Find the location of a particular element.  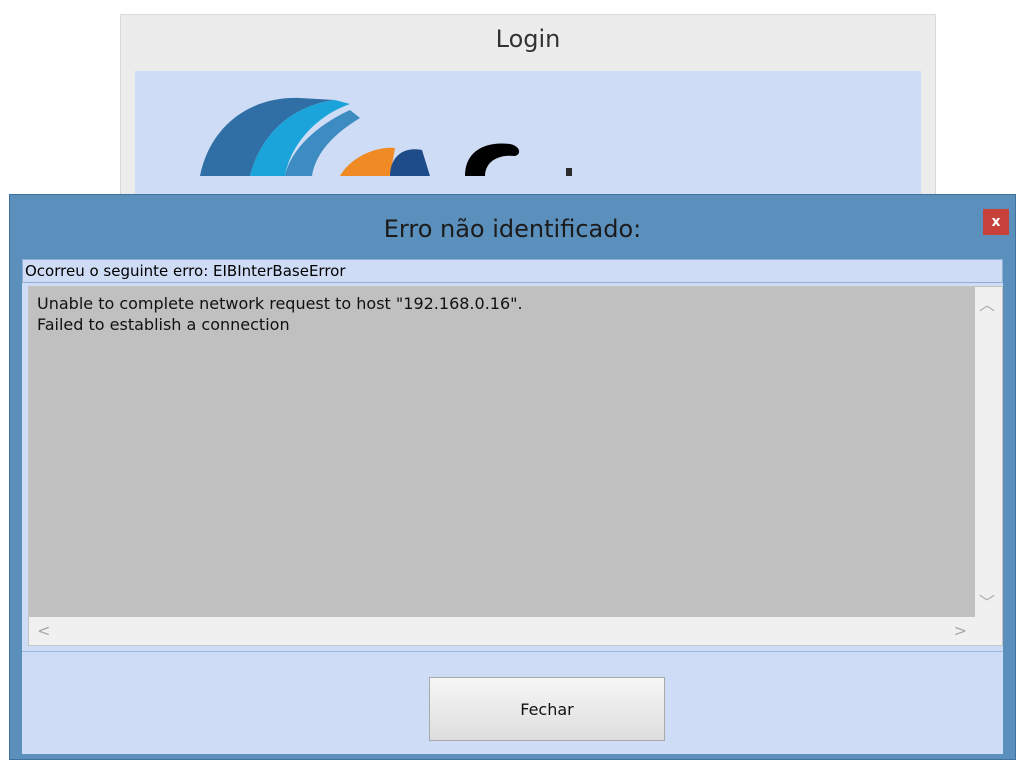

scrollbar-corner is located at coordinates (988, 631).